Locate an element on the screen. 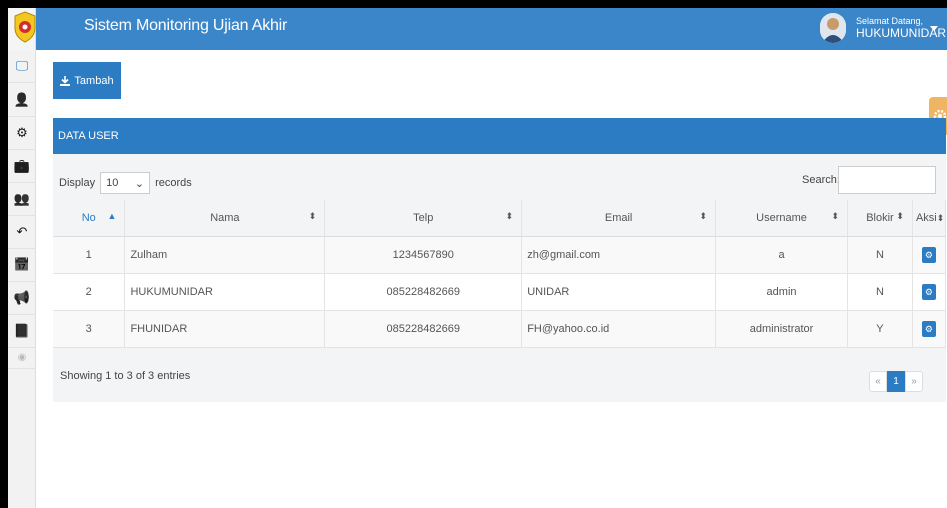 The height and width of the screenshot is (508, 947). pagination: « 1 » is located at coordinates (896, 381).